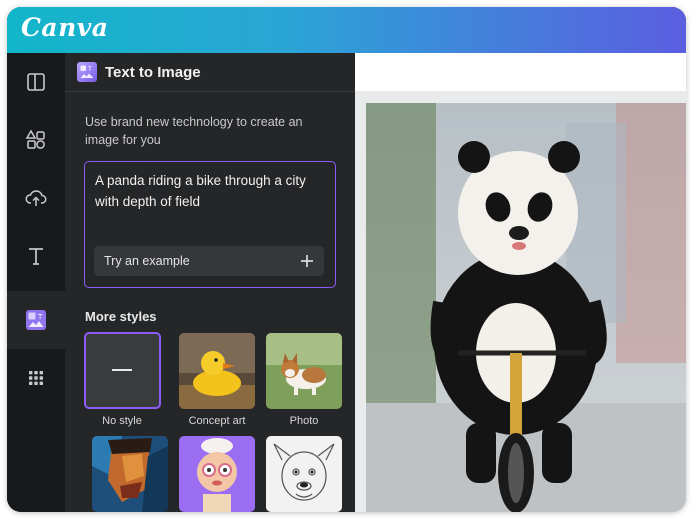 Image resolution: width=693 pixels, height=518 pixels. I want to click on sketch-dog-thumbnail, so click(304, 474).